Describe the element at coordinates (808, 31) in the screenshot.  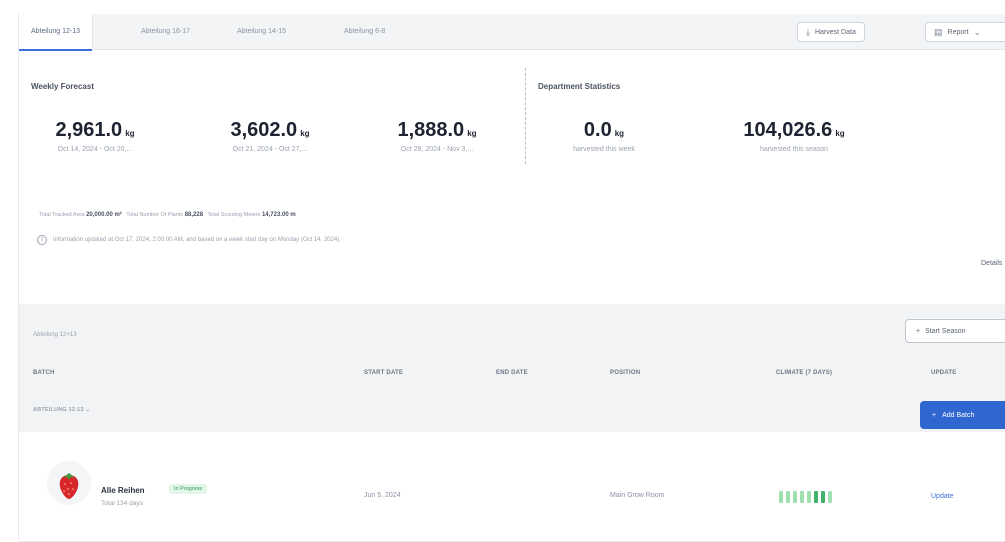
I see `download-icon: ⤓` at that location.